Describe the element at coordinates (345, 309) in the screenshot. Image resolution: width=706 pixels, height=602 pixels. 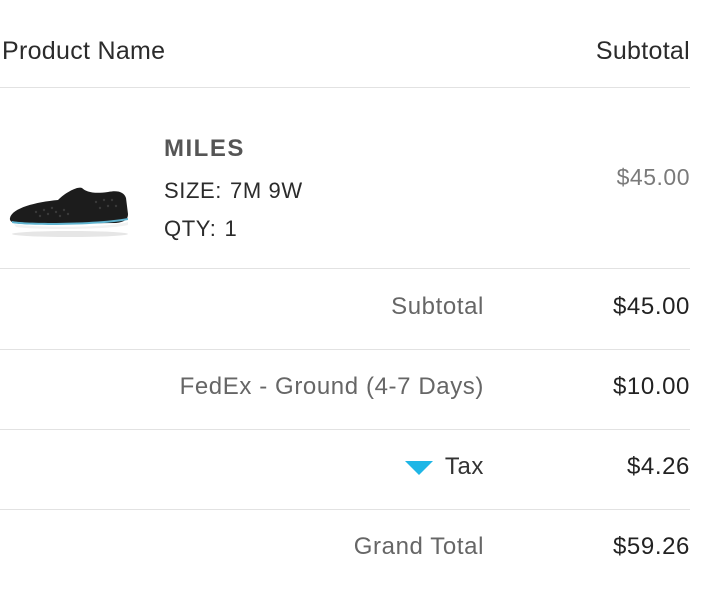
I see `subtotal-row: Subtotal $45.00` at that location.